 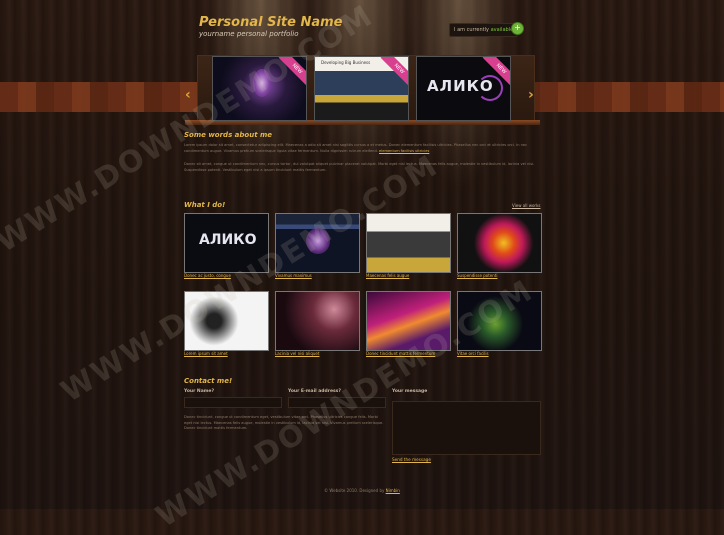 What do you see at coordinates (393, 490) in the screenshot?
I see `footer-link: Nimbin` at bounding box center [393, 490].